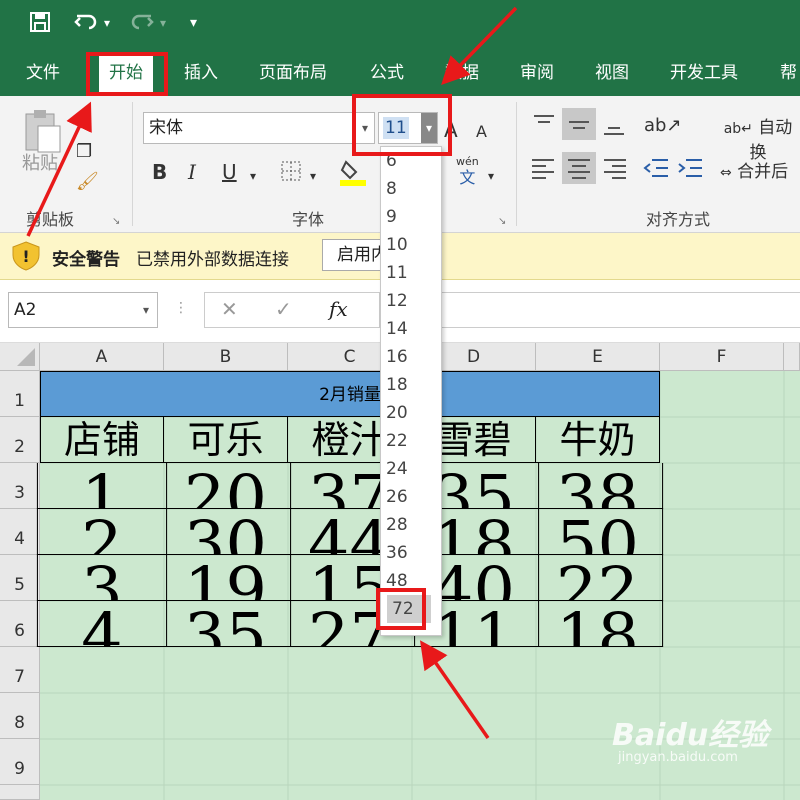 This screenshot has width=800, height=800. Describe the element at coordinates (479, 46) in the screenshot. I see `arrow-to-font-size` at that location.